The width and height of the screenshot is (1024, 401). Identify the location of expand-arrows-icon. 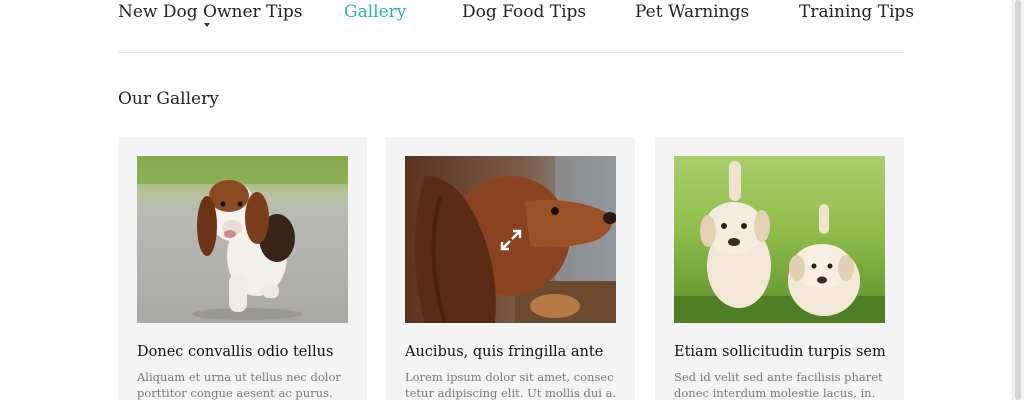
(511, 240).